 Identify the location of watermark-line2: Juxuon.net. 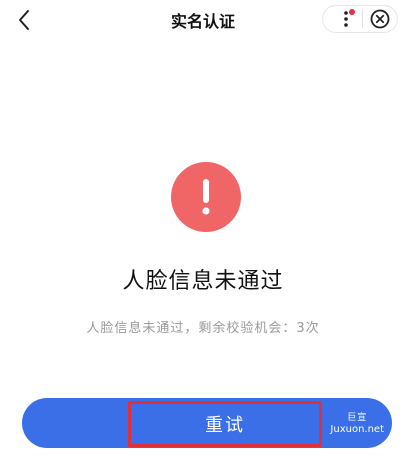
(357, 429).